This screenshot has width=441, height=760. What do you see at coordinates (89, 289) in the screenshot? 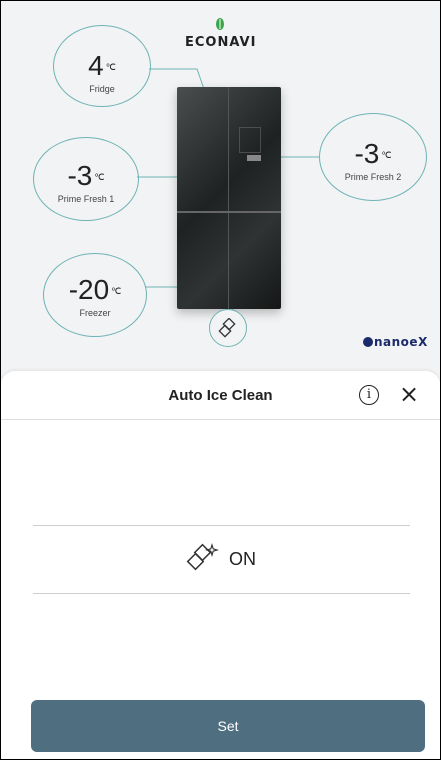
I see `freezer-temp-value: -20` at bounding box center [89, 289].